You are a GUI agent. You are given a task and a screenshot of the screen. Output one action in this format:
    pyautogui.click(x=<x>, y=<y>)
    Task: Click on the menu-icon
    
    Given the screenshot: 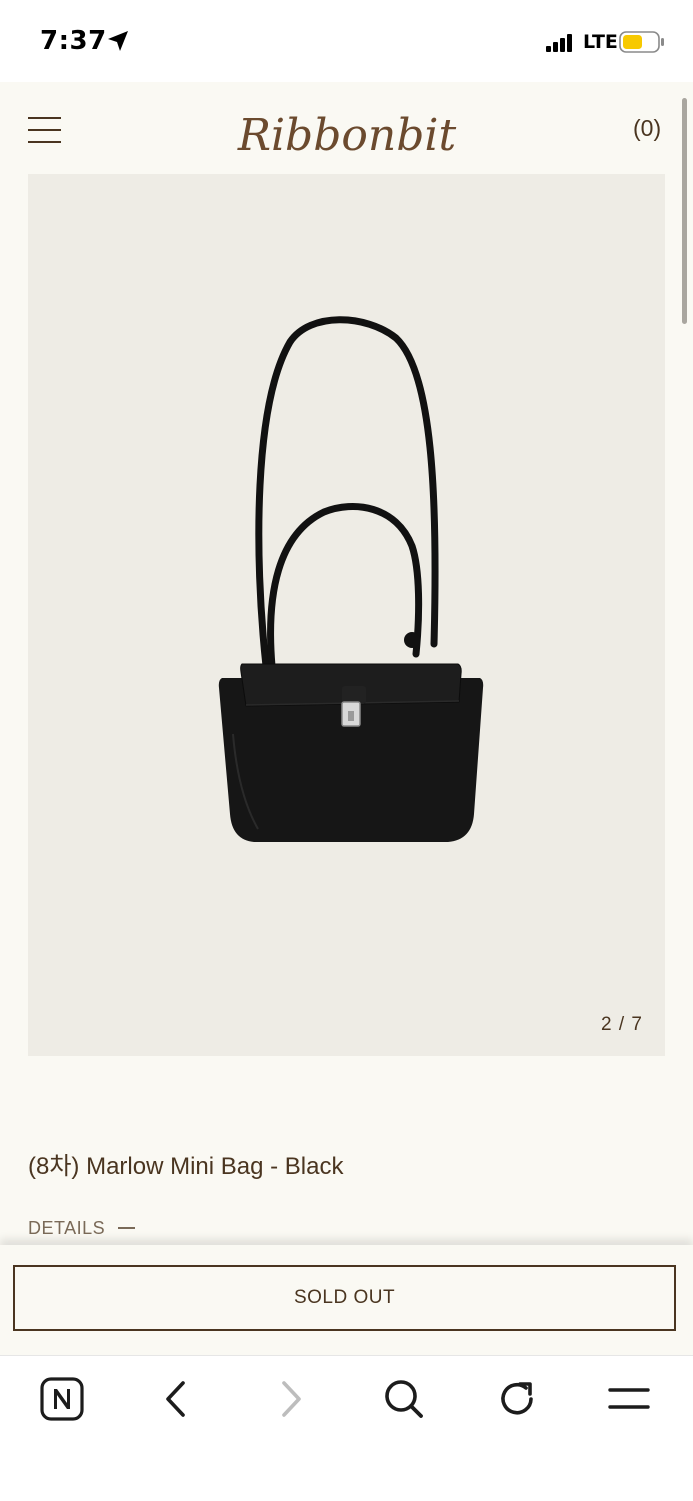 What is the action you would take?
    pyautogui.click(x=629, y=1399)
    